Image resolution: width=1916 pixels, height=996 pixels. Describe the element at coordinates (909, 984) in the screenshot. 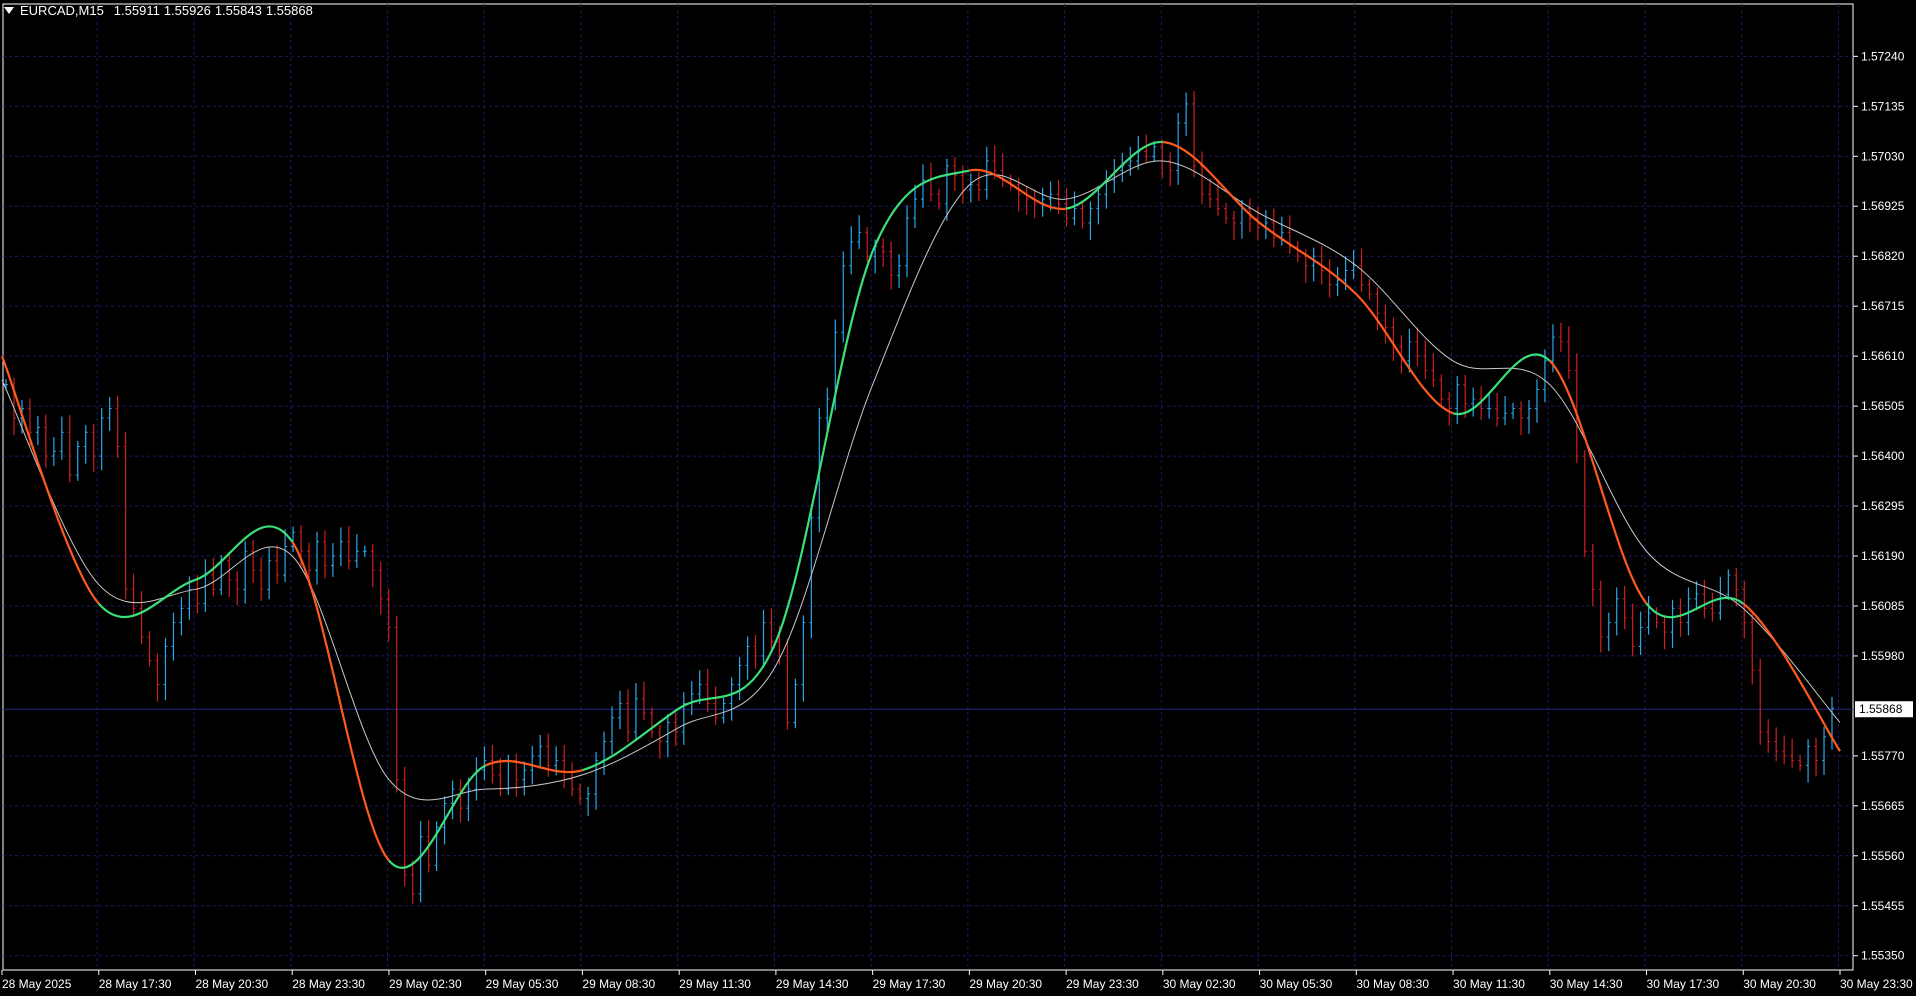

I see `x-tick-label: 29 May 17:30` at that location.